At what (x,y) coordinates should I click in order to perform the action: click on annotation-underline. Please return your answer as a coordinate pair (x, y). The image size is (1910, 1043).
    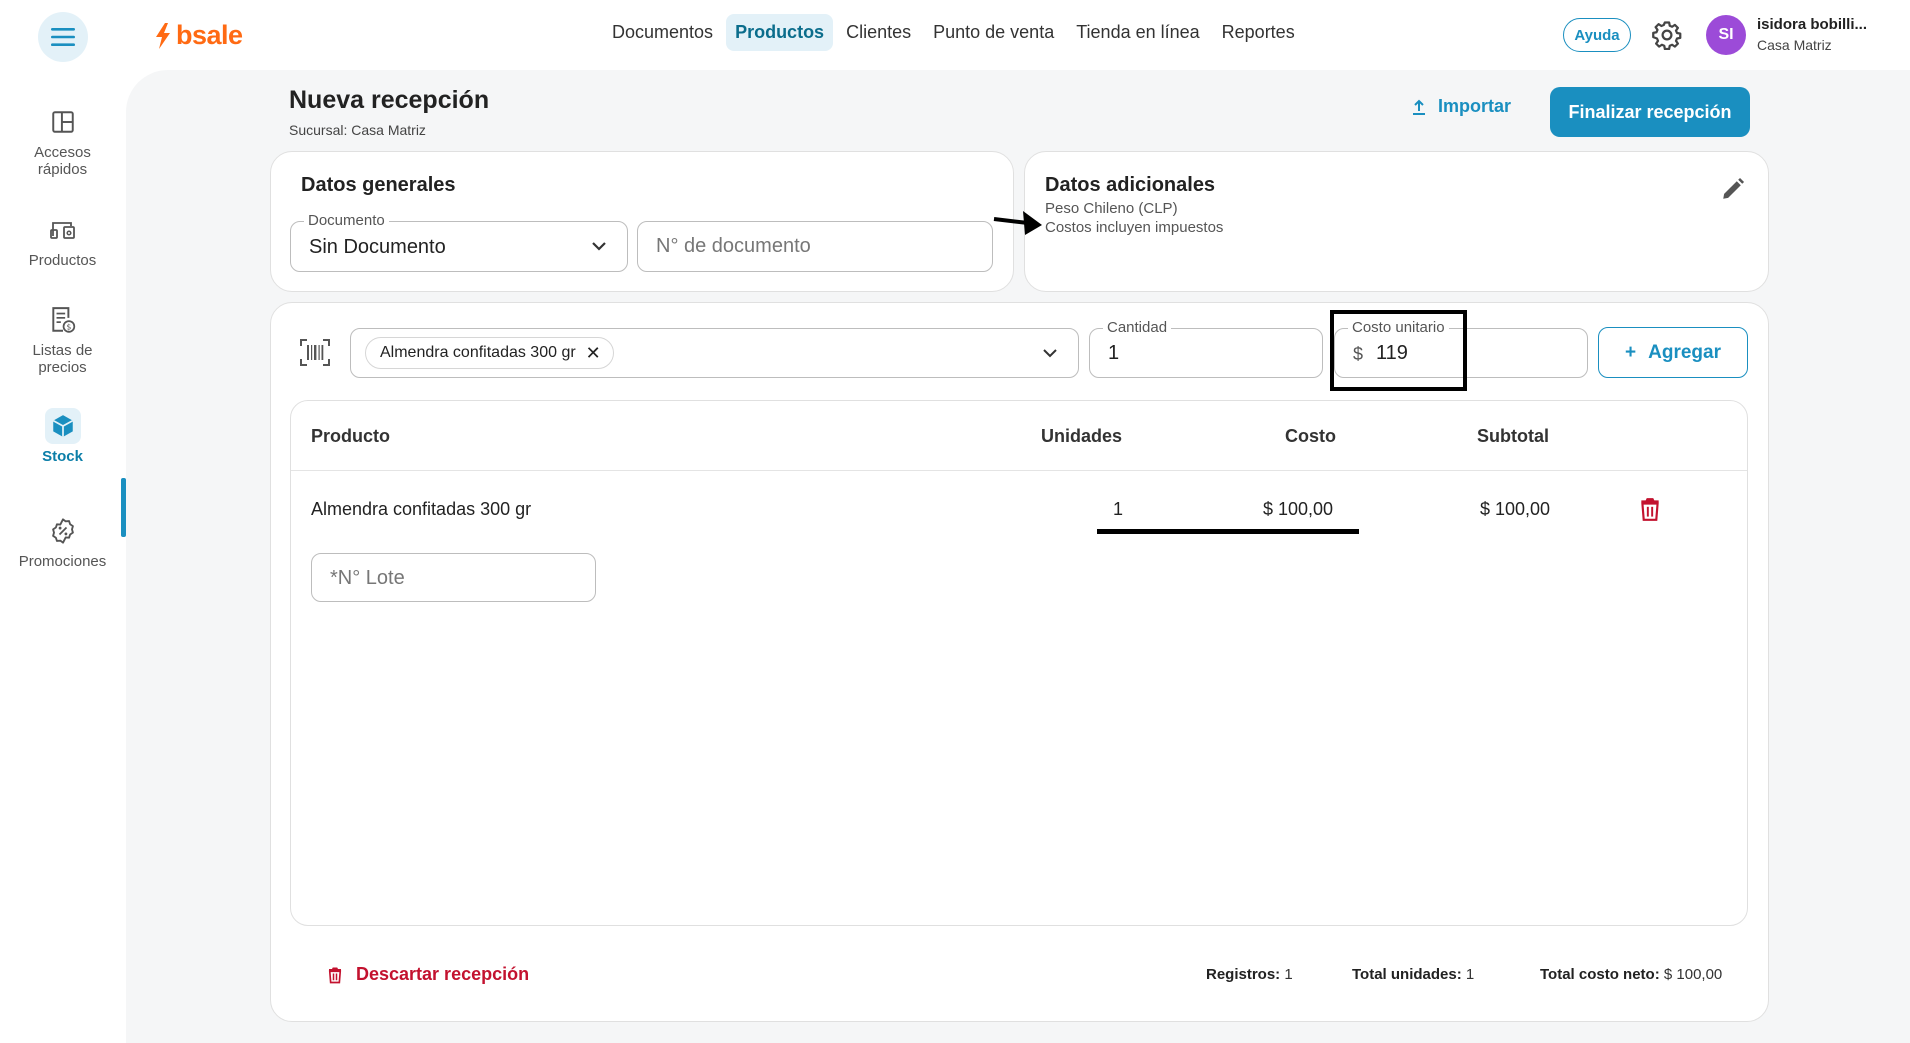
    Looking at the image, I should click on (1228, 531).